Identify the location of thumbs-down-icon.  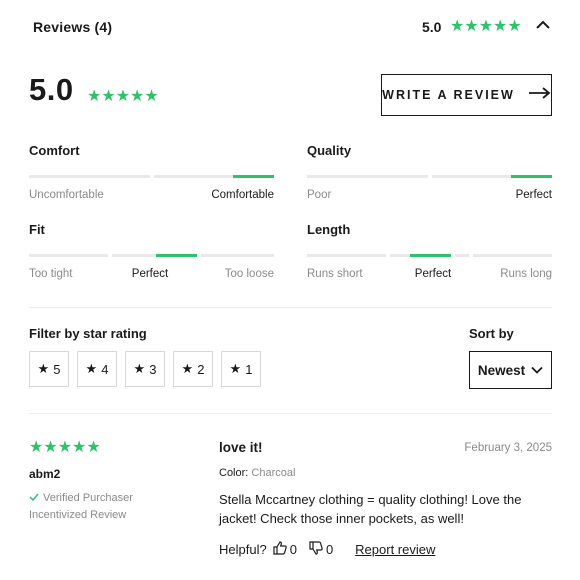
(316, 549).